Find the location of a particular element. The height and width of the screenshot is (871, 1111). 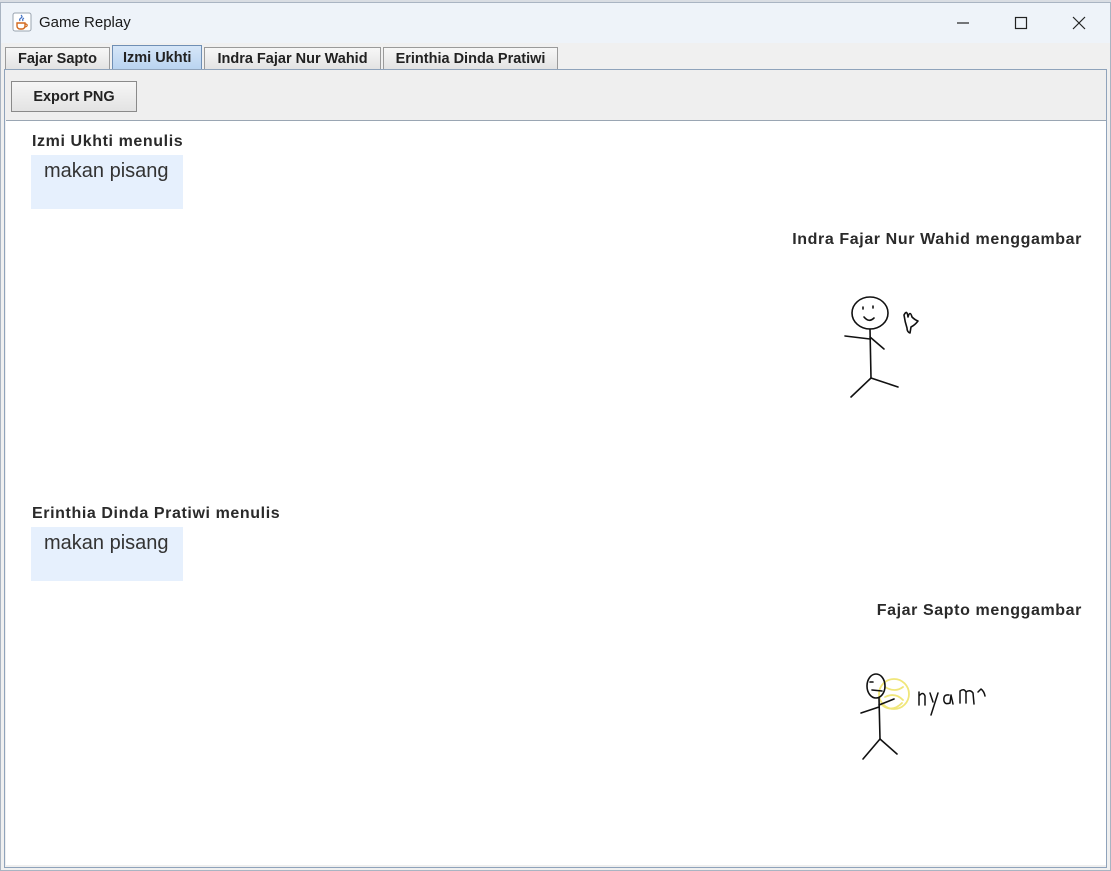

minimize-icon is located at coordinates (963, 23).